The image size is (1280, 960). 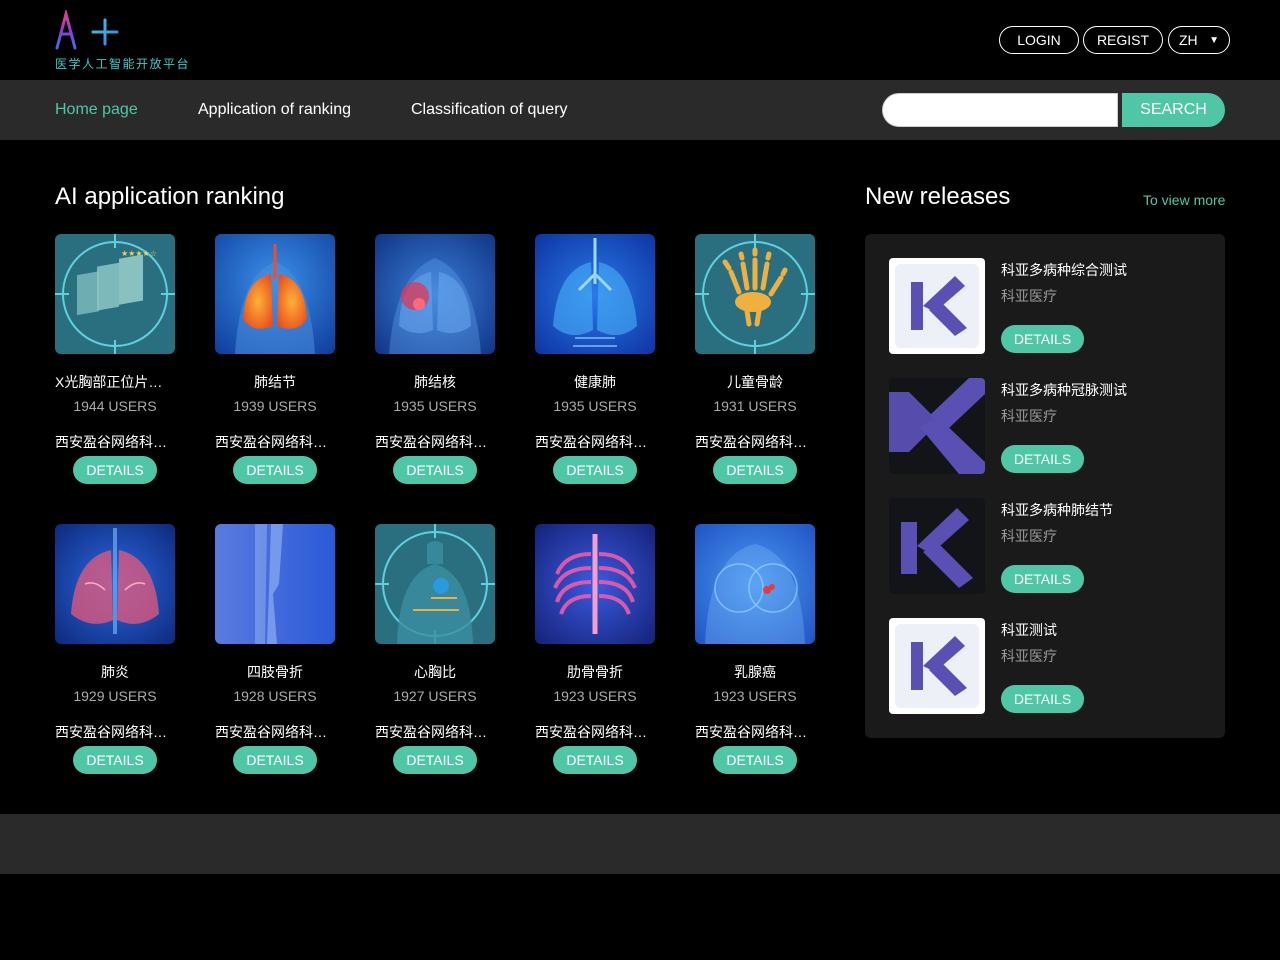 I want to click on chevron-down-icon: ▼, so click(x=1214, y=40).